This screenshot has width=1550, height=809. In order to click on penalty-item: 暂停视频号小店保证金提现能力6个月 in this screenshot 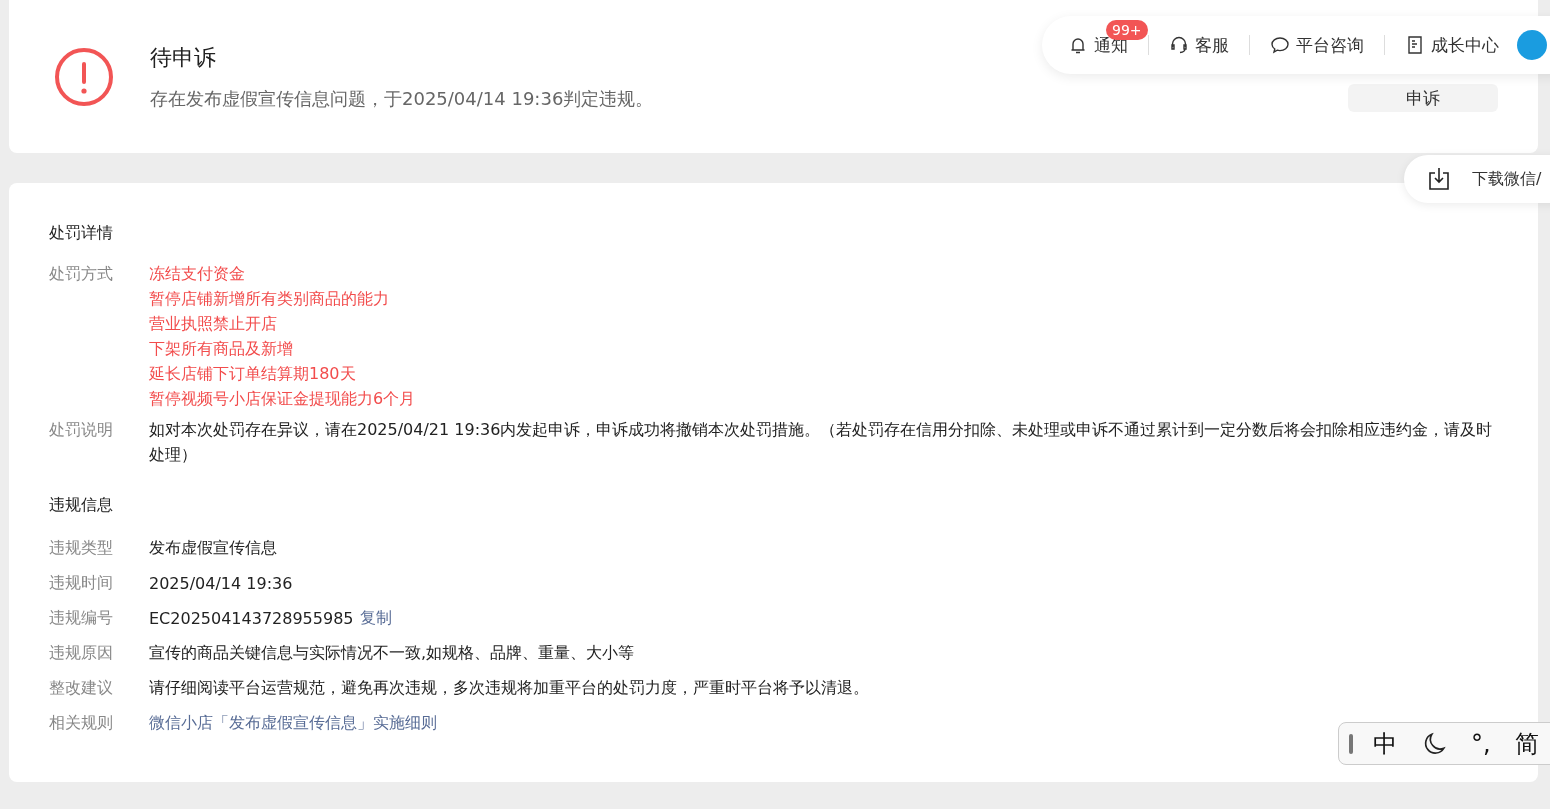, I will do `click(282, 399)`.